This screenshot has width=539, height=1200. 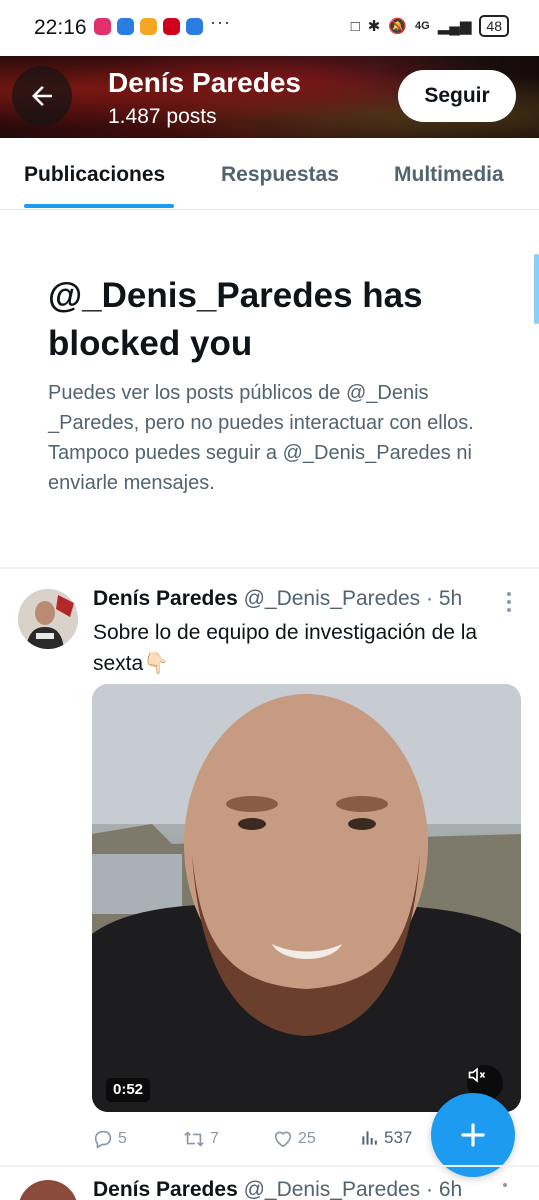 I want to click on post-count: 1.487 posts, so click(x=162, y=116).